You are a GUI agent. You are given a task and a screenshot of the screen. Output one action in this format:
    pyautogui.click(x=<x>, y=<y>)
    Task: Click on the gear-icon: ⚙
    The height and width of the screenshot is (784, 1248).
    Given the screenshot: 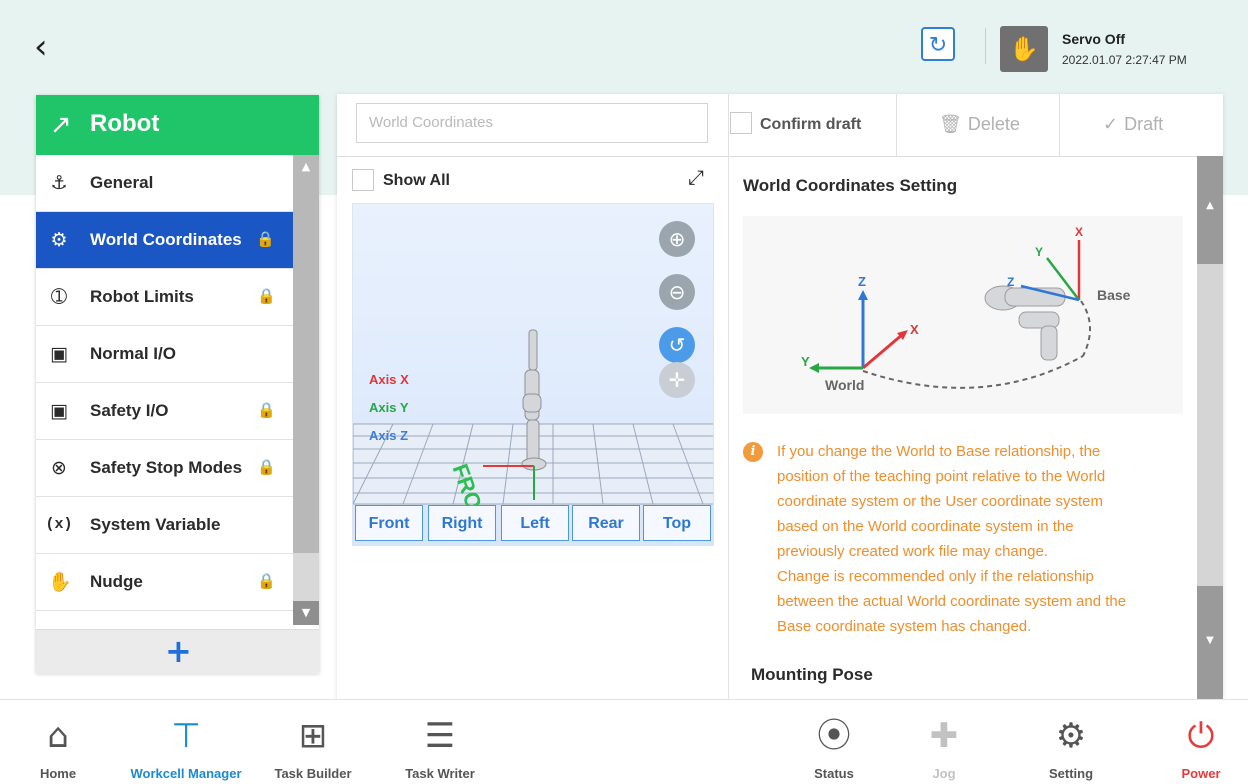 What is the action you would take?
    pyautogui.click(x=1071, y=736)
    